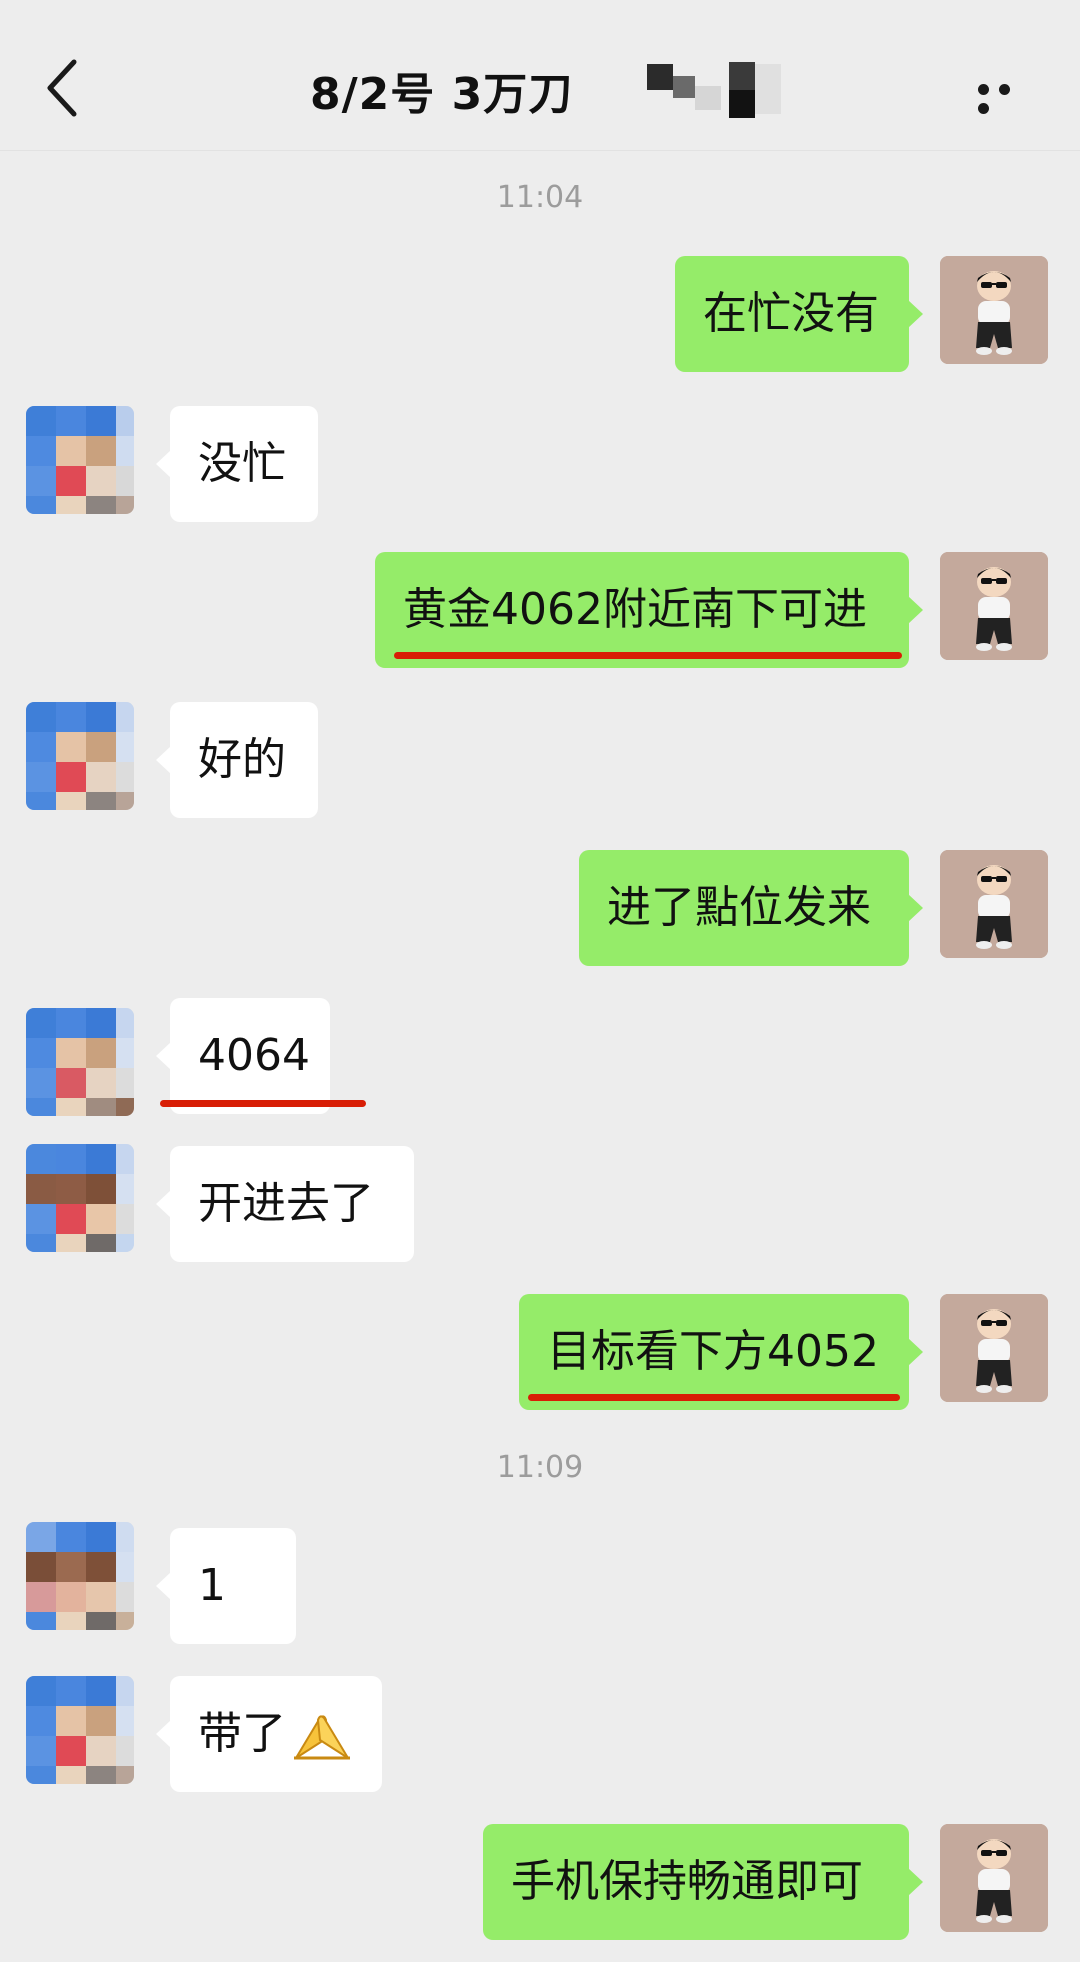  I want to click on message-bubble-received: 开进去了, so click(285, 1204).